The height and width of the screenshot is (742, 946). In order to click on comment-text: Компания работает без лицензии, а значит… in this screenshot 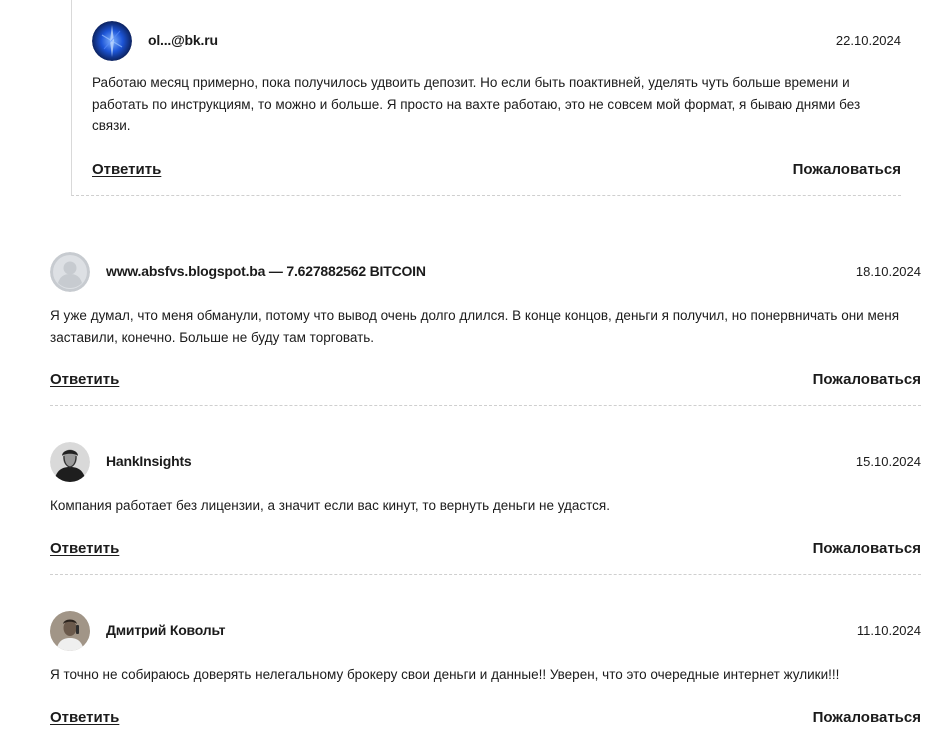, I will do `click(330, 505)`.